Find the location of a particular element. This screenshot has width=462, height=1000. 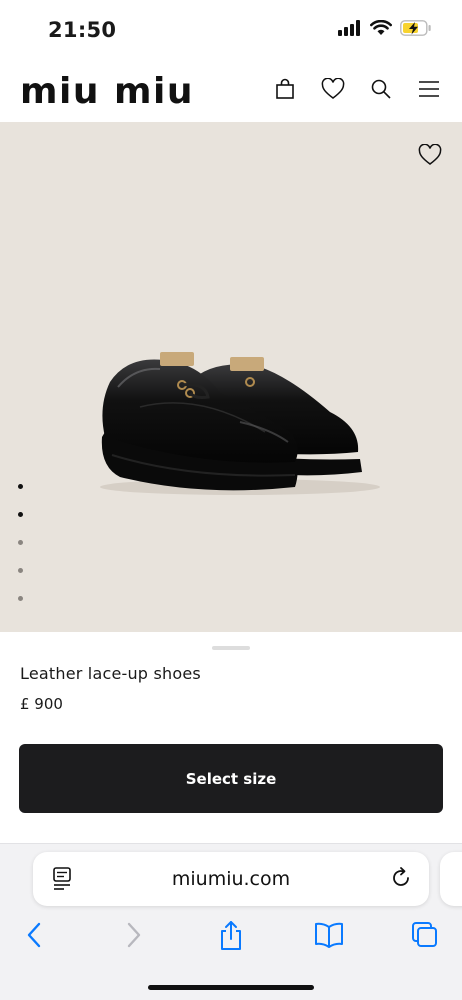

tabs-icon is located at coordinates (425, 937).